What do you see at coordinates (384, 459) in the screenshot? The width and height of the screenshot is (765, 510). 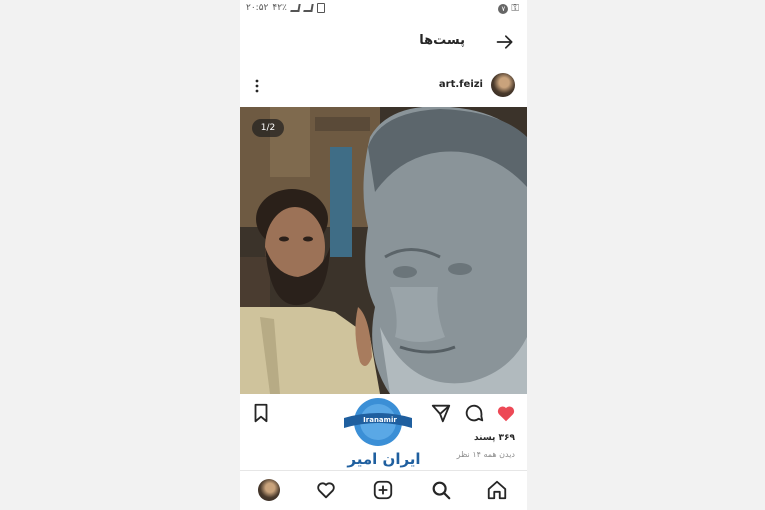 I see `watermark-text: ایران امیر` at bounding box center [384, 459].